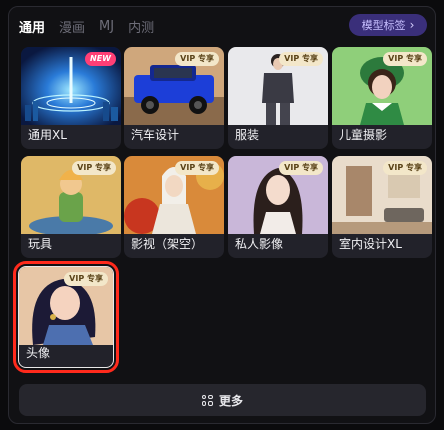 This screenshot has width=444, height=430. Describe the element at coordinates (141, 26) in the screenshot. I see `tab-beta: 内测` at that location.